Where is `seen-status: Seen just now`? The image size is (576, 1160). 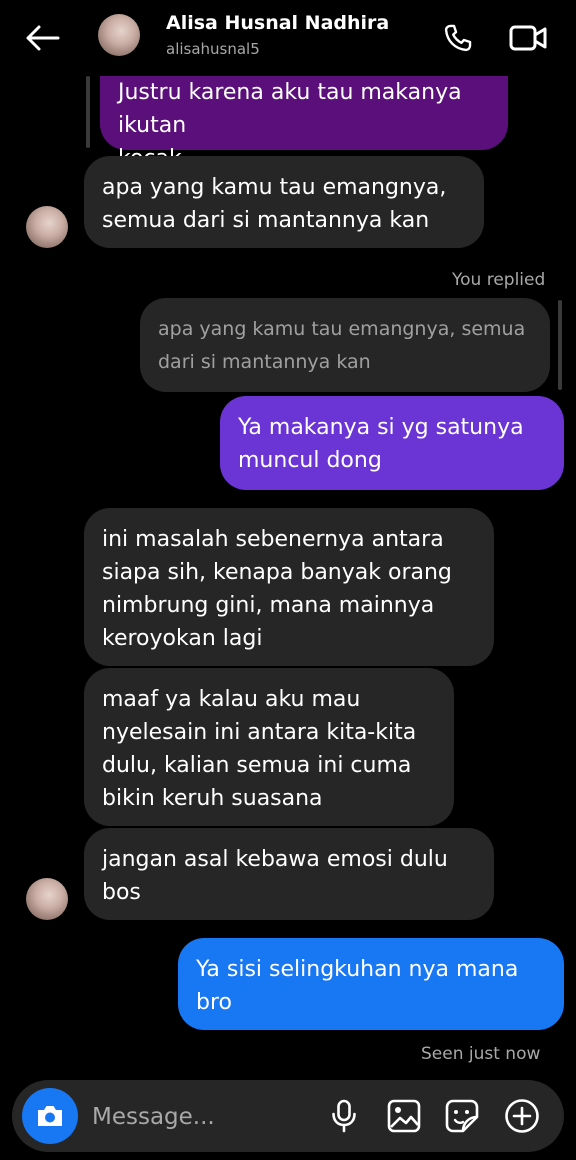
seen-status: Seen just now is located at coordinates (481, 1054).